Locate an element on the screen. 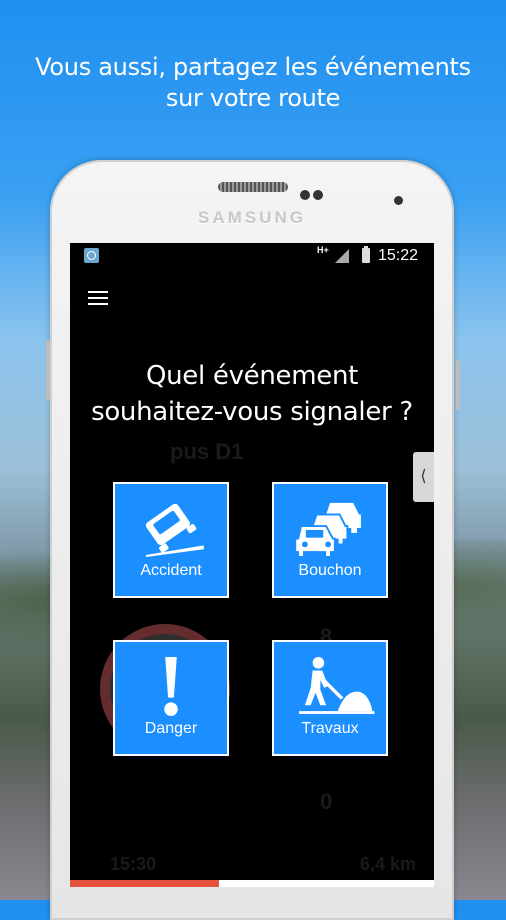 This screenshot has width=506, height=920. promo-line-1: Vous aussi, partagez les événements is located at coordinates (253, 67).